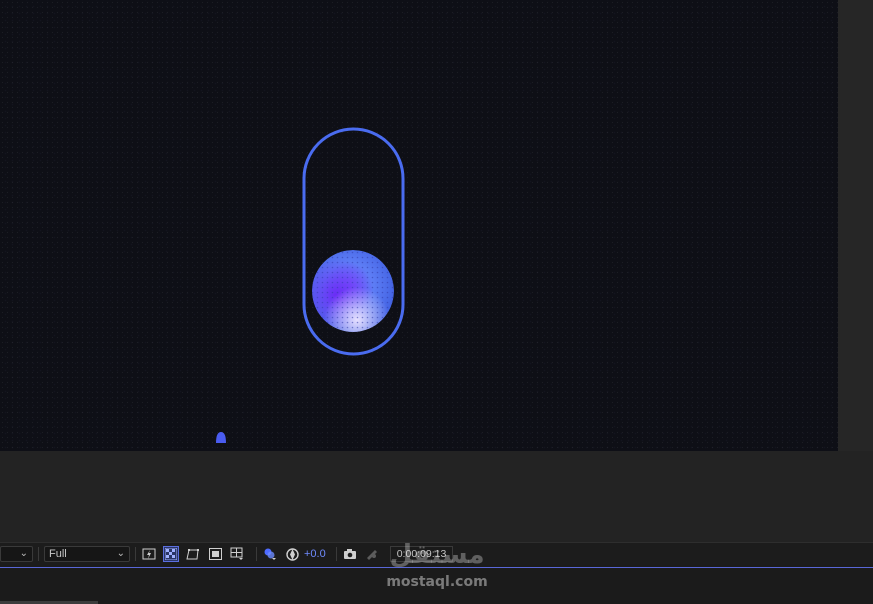 Image resolution: width=873 pixels, height=604 pixels. I want to click on camera-icon, so click(349, 554).